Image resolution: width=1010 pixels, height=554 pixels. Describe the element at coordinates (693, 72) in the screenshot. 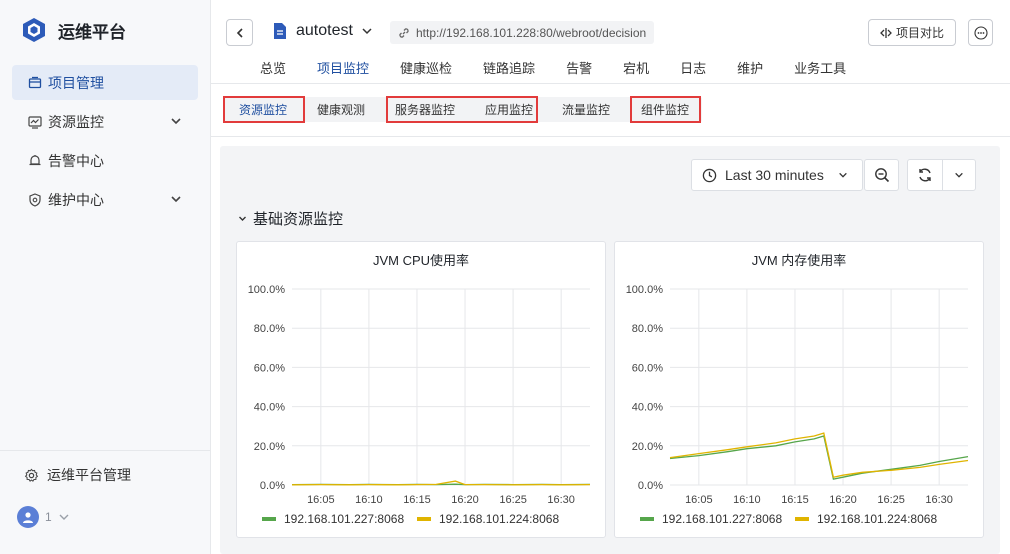

I see `tab-log: 日志` at that location.